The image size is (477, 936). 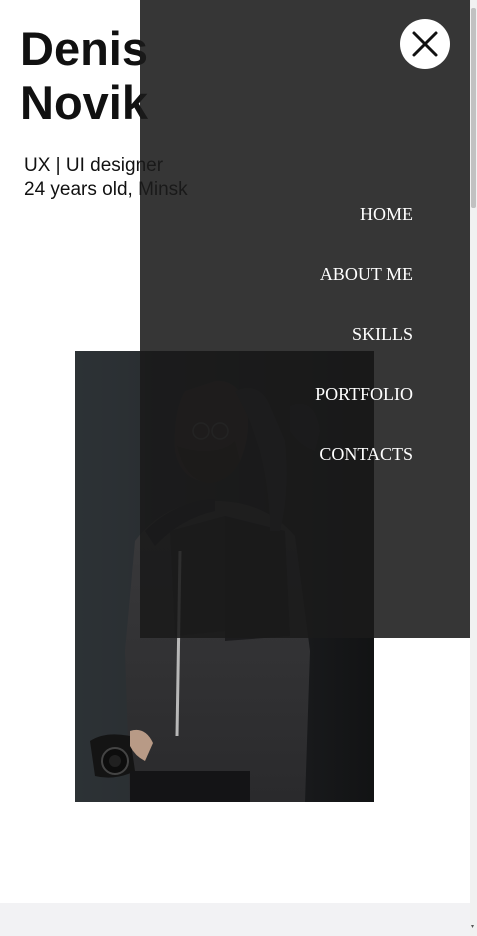 I want to click on nav-item-portfolio: PORTFOLIO, so click(x=364, y=410).